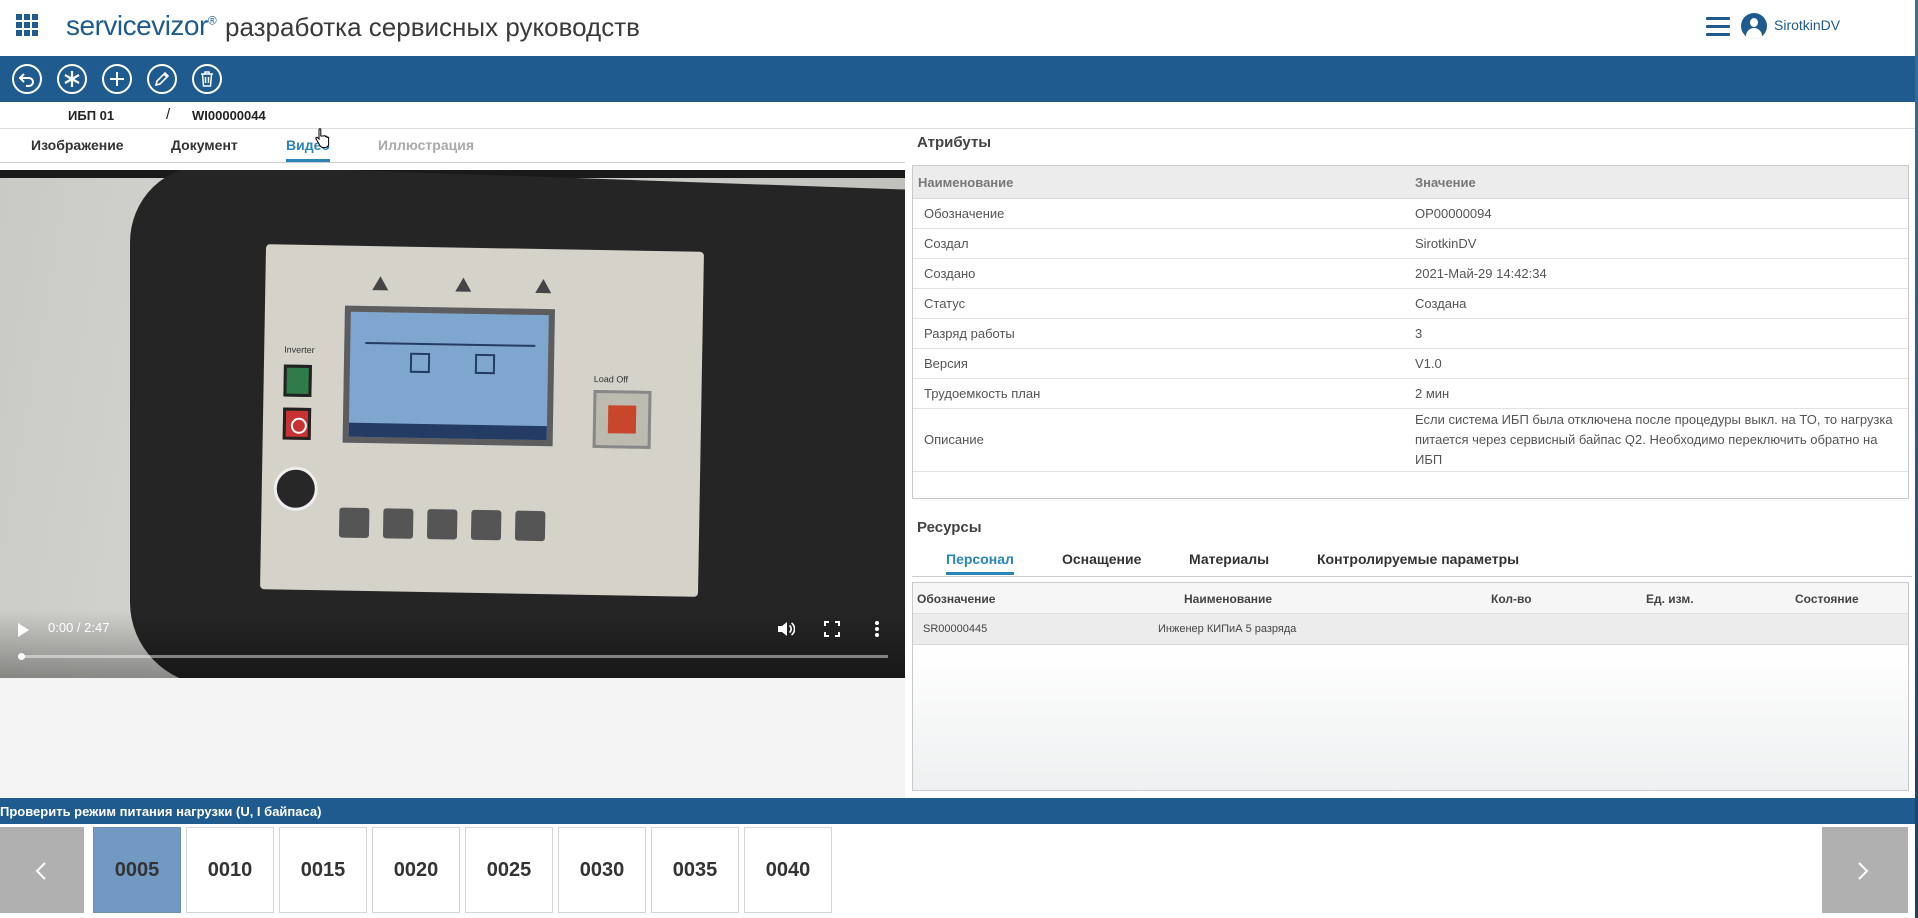 This screenshot has width=1918, height=918. I want to click on toolbar, so click(957, 79).